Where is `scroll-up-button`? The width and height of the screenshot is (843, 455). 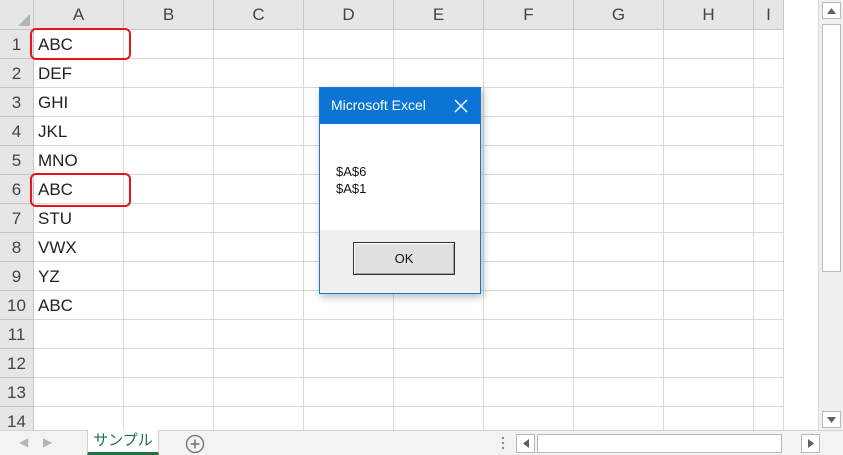
scroll-up-button is located at coordinates (831, 10).